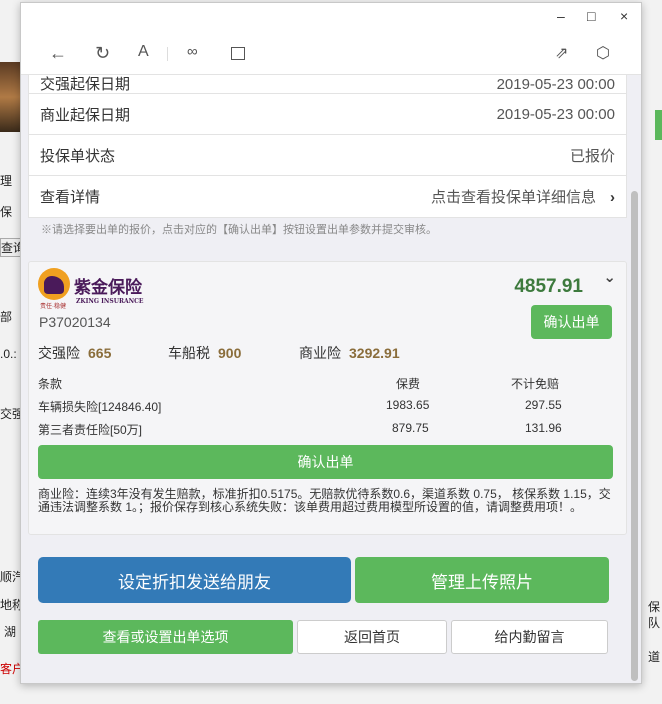 Image resolution: width=662 pixels, height=704 pixels. I want to click on summary-shangye: 商业险 3292.91, so click(349, 353).